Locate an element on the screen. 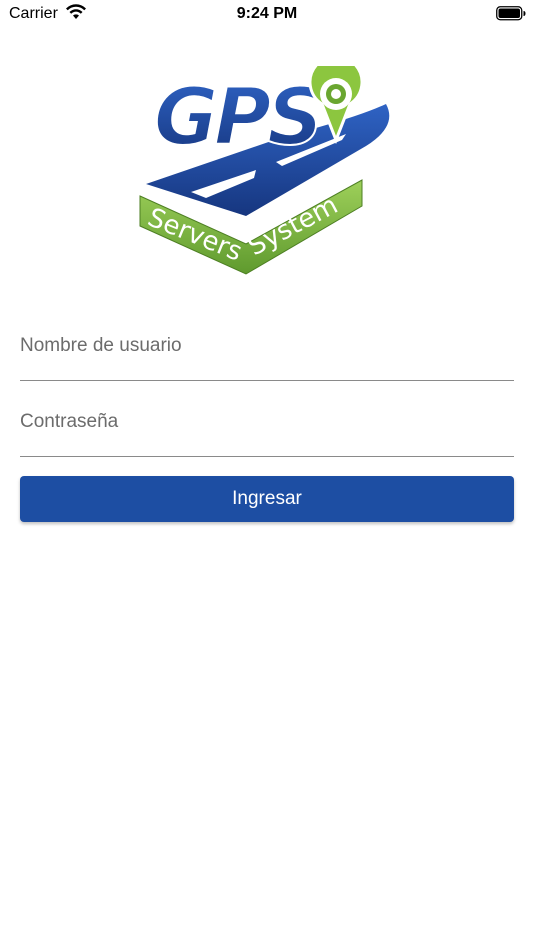 The height and width of the screenshot is (950, 534). username-field is located at coordinates (267, 350).